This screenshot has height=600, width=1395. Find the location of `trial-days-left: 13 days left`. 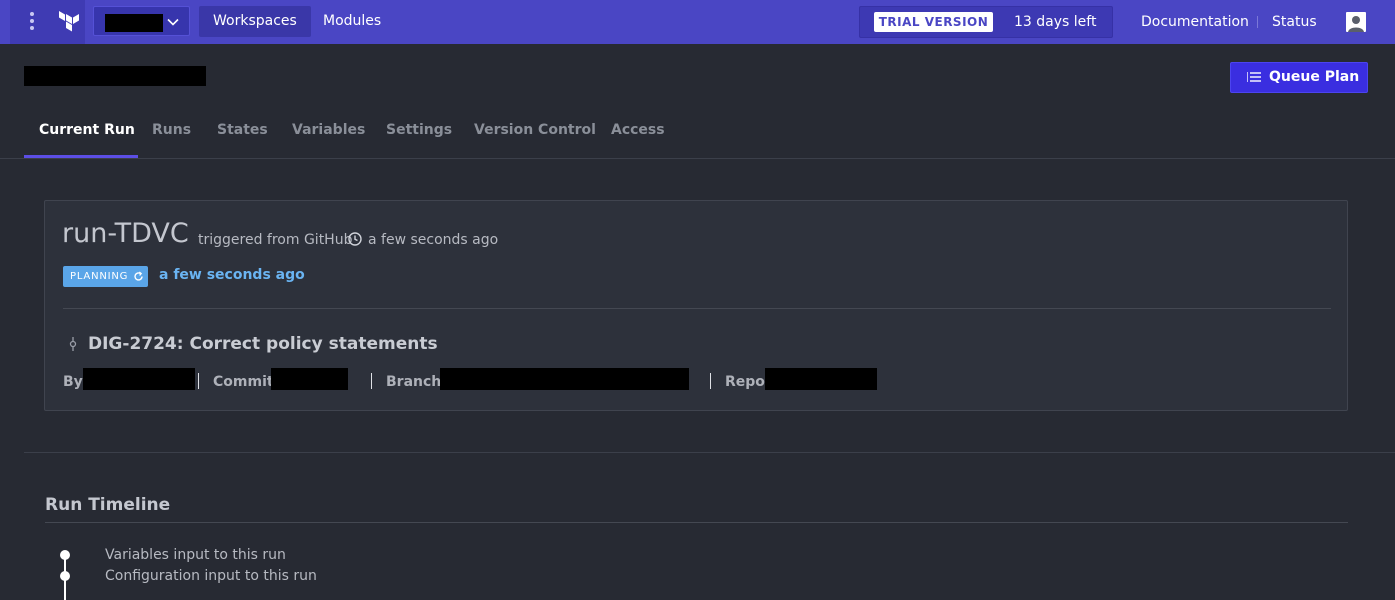

trial-days-left: 13 days left is located at coordinates (1055, 22).